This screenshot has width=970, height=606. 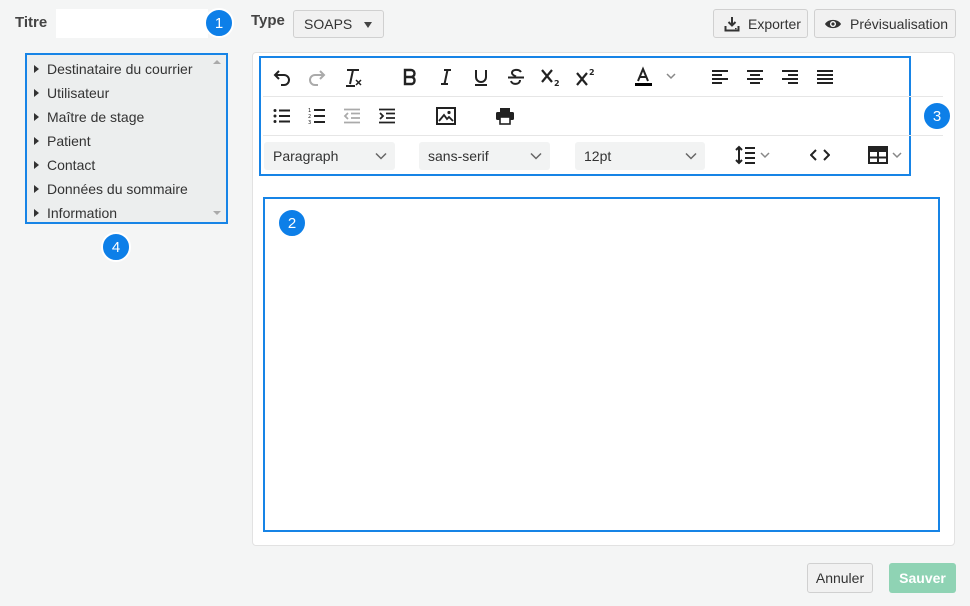 What do you see at coordinates (760, 23) in the screenshot?
I see `export-button: Exporter` at bounding box center [760, 23].